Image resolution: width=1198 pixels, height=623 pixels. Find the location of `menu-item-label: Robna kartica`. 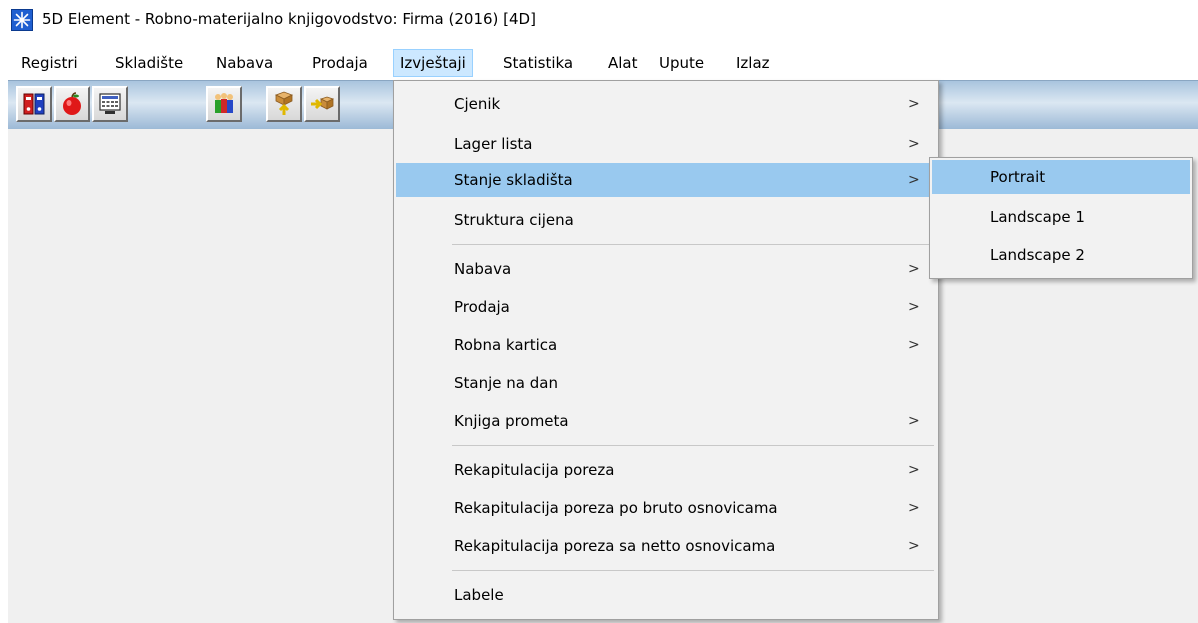

menu-item-label: Robna kartica is located at coordinates (506, 345).